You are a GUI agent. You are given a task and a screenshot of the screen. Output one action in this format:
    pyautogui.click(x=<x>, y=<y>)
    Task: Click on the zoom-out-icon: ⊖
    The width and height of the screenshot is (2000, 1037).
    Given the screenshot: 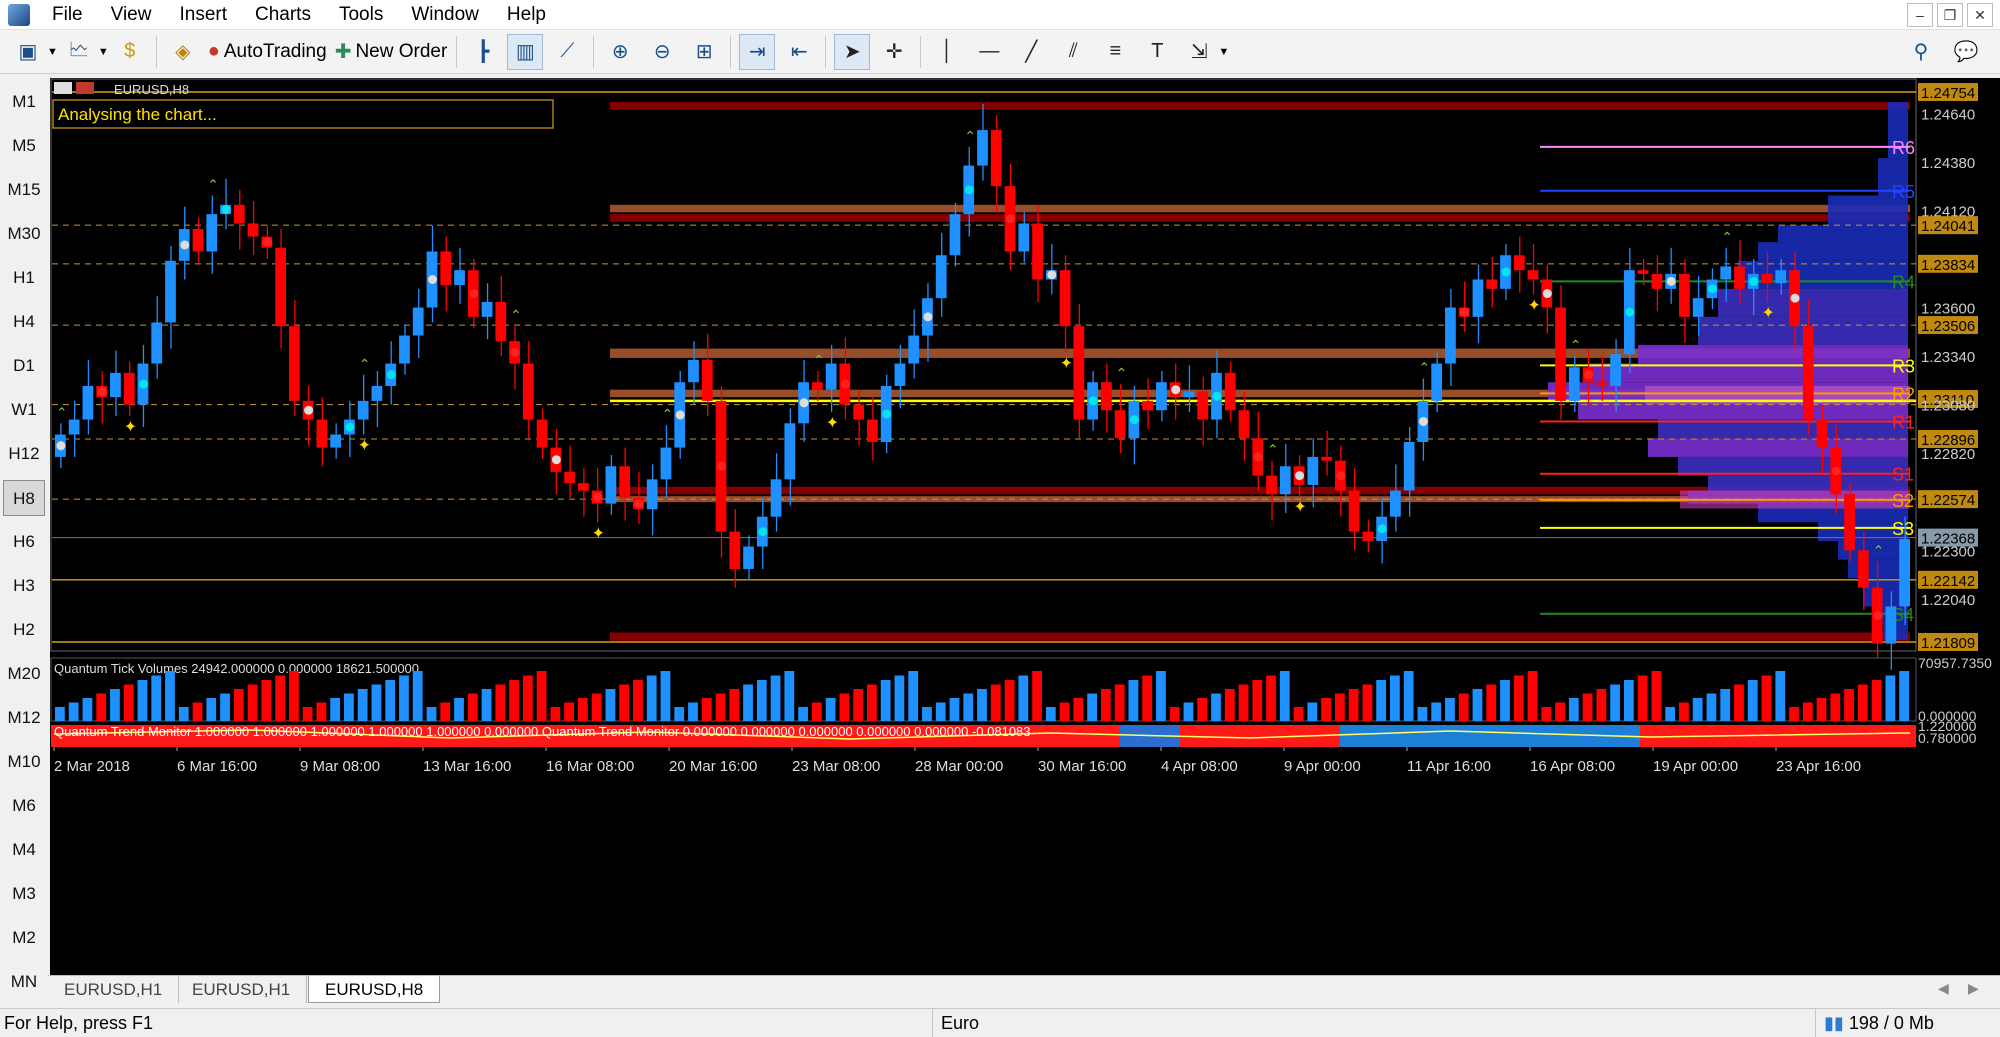 What is the action you would take?
    pyautogui.click(x=662, y=52)
    